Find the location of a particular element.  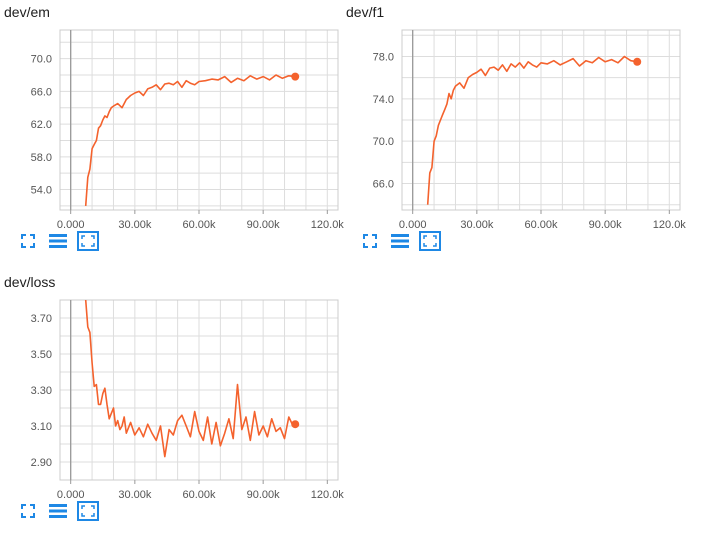

y-tick-label: 58.0 is located at coordinates (41, 158).